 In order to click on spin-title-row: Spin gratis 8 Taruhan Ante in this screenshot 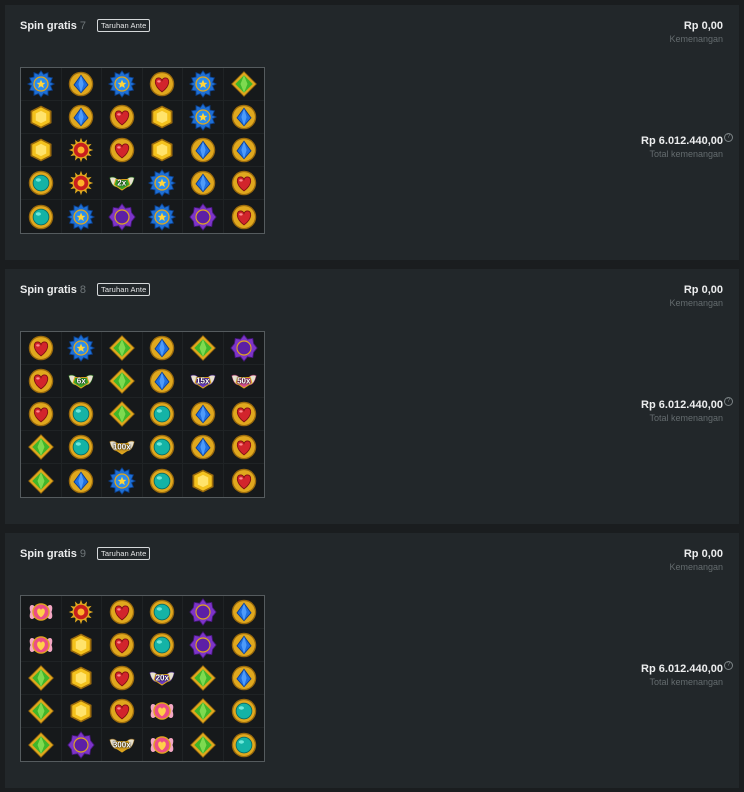, I will do `click(85, 289)`.